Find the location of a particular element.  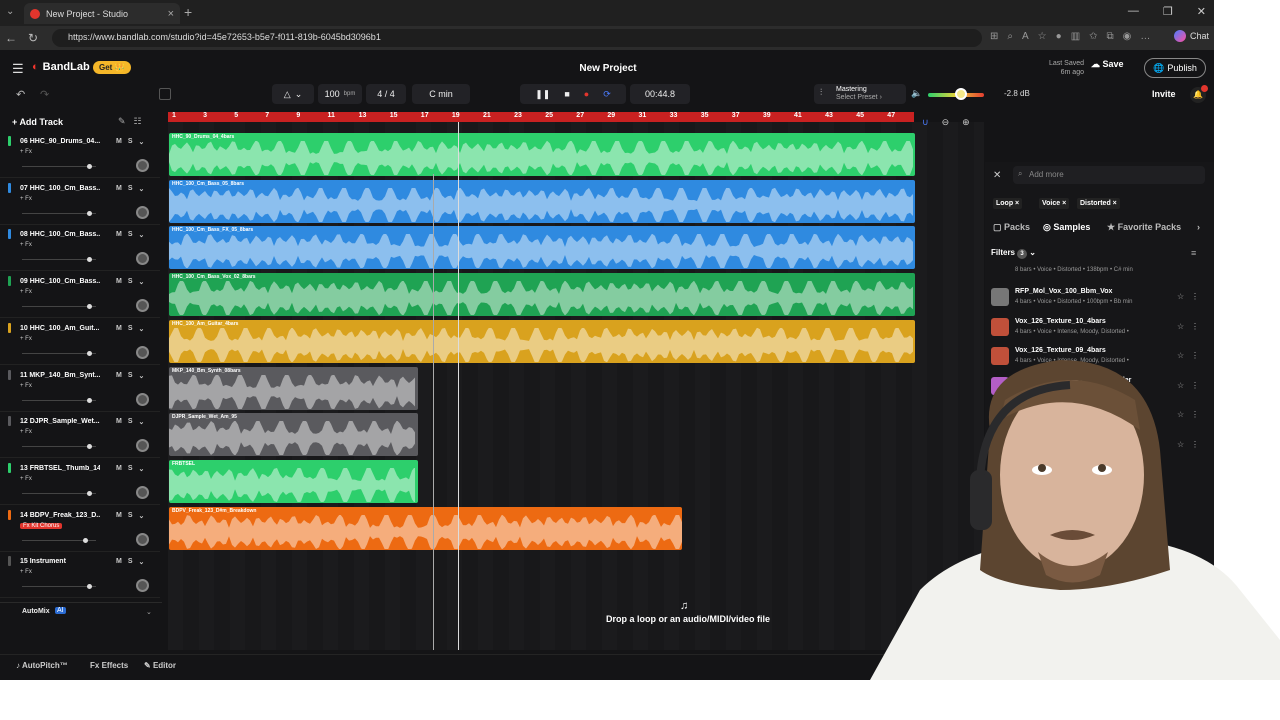

collections-icon: ⧉ is located at coordinates (1110, 36).